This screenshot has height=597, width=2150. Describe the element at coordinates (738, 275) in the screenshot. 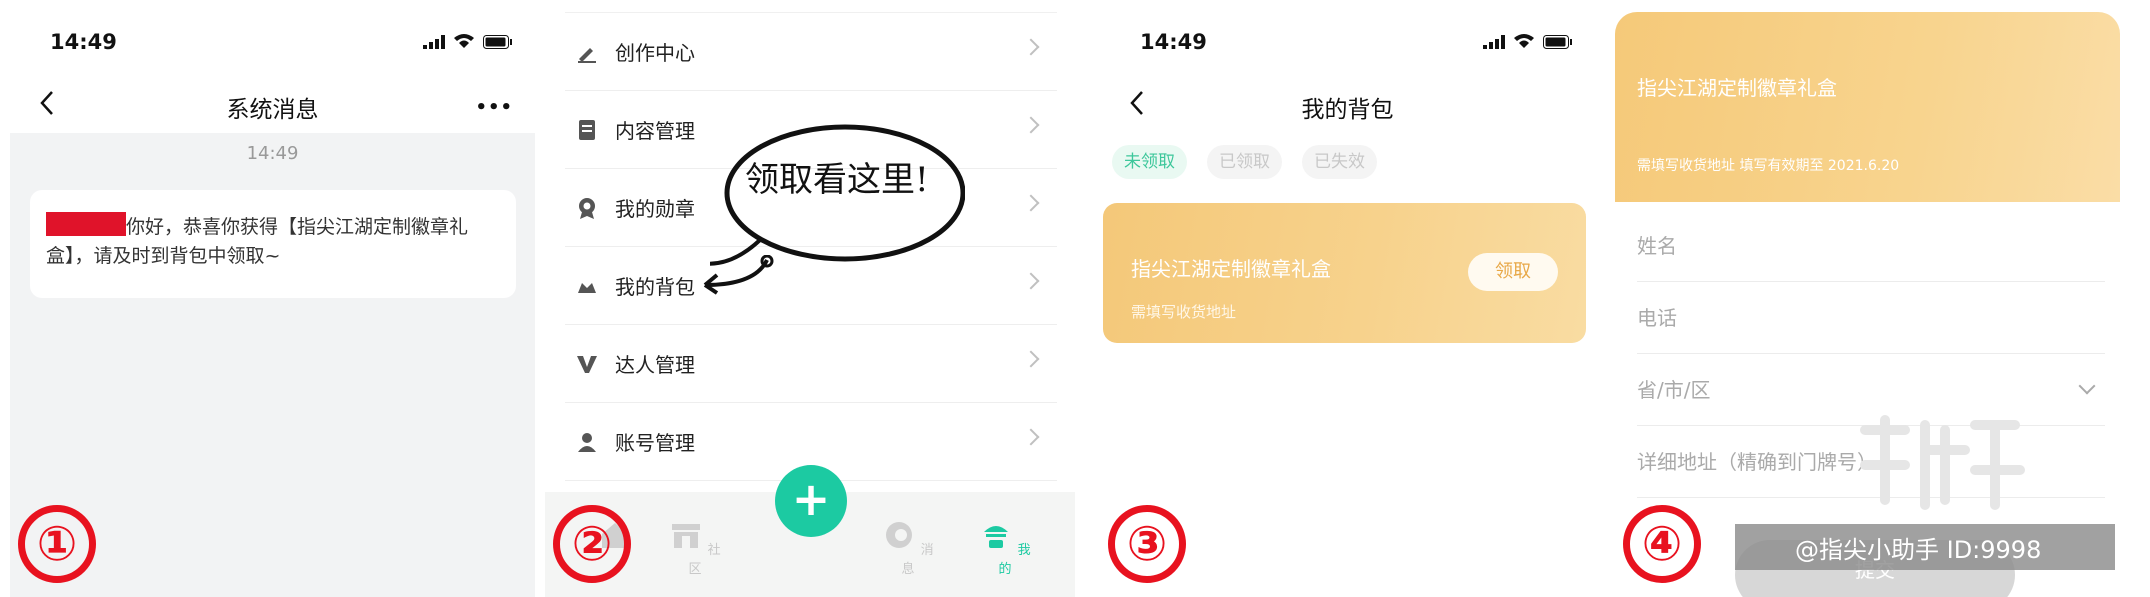

I see `callout-arrow-icon` at that location.